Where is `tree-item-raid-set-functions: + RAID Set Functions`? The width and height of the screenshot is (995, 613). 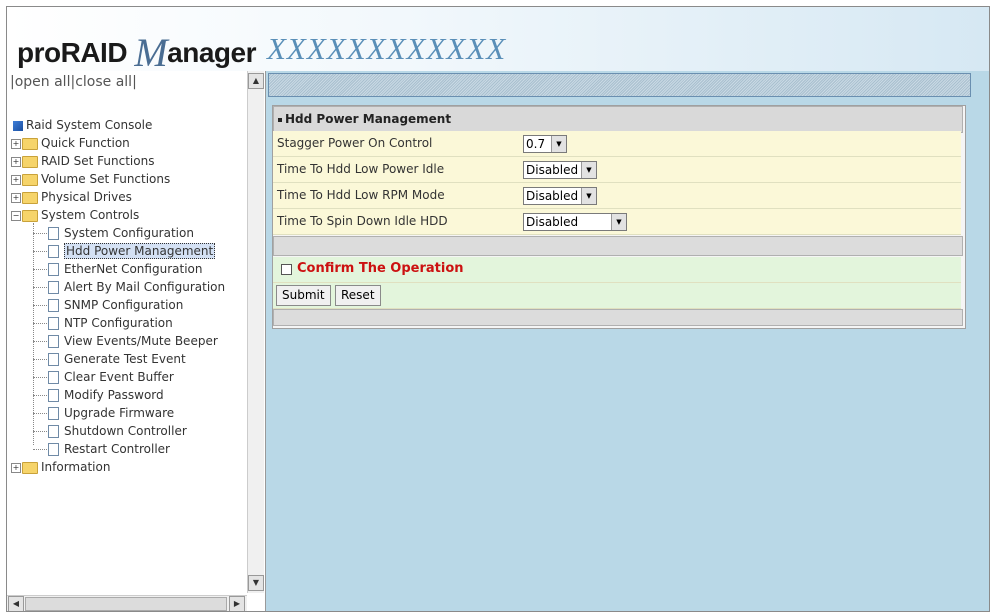 tree-item-raid-set-functions: + RAID Set Functions is located at coordinates (82, 161).